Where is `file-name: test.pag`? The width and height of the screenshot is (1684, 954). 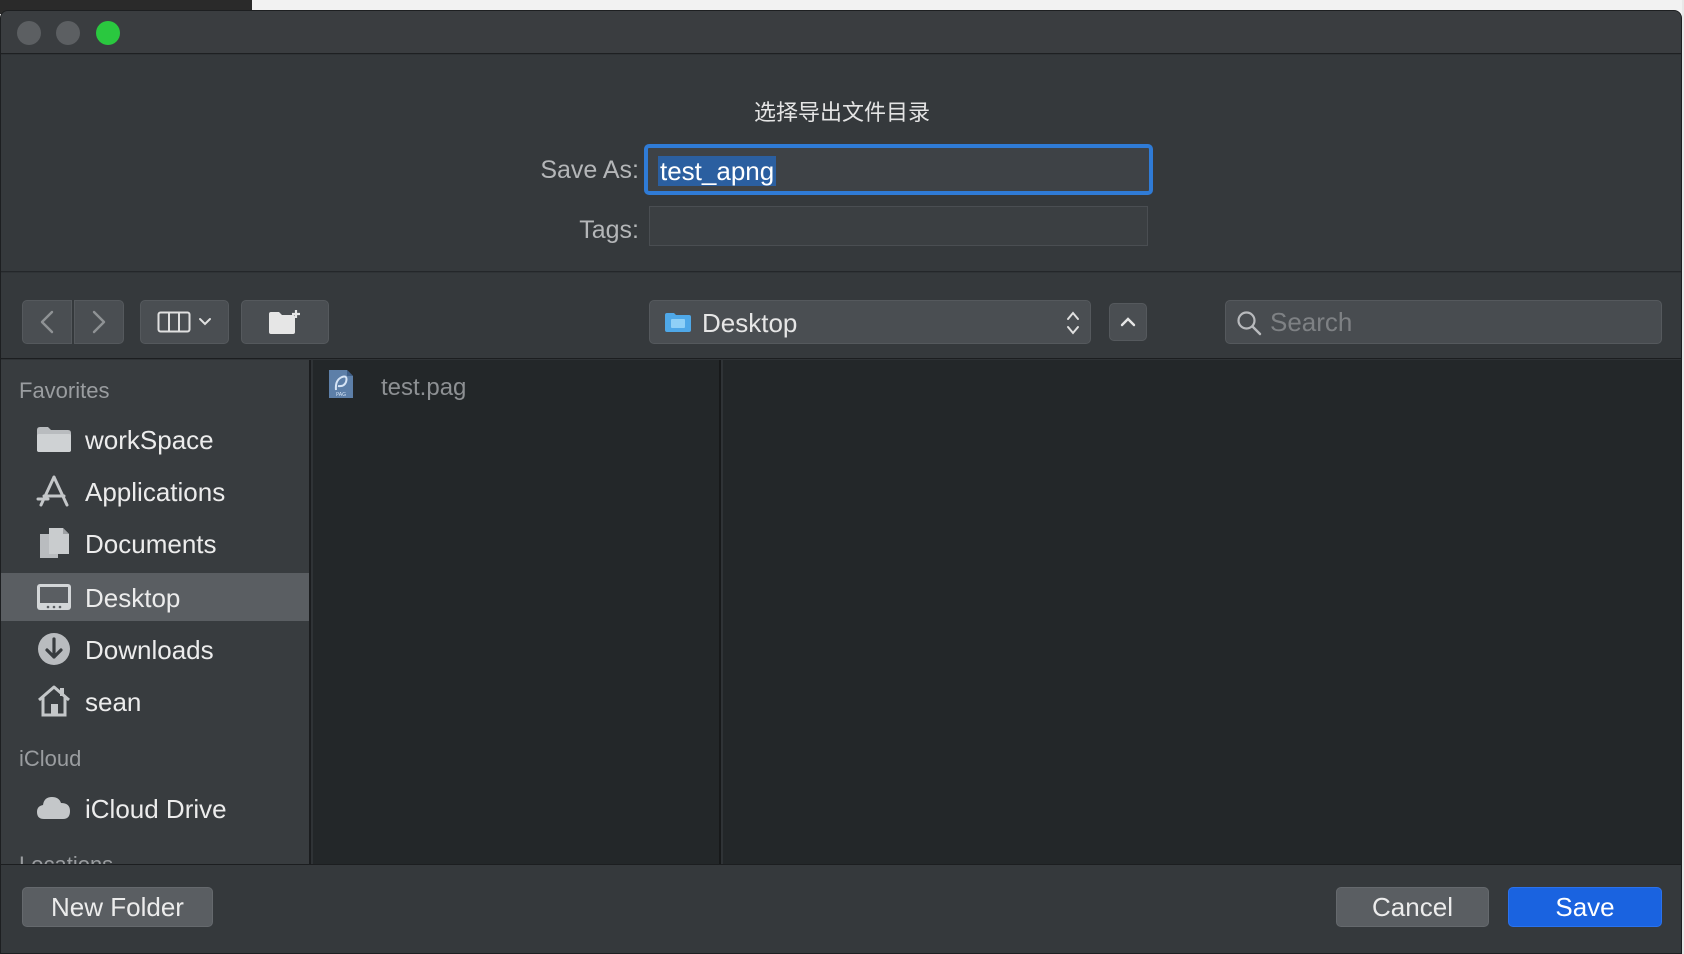 file-name: test.pag is located at coordinates (424, 387).